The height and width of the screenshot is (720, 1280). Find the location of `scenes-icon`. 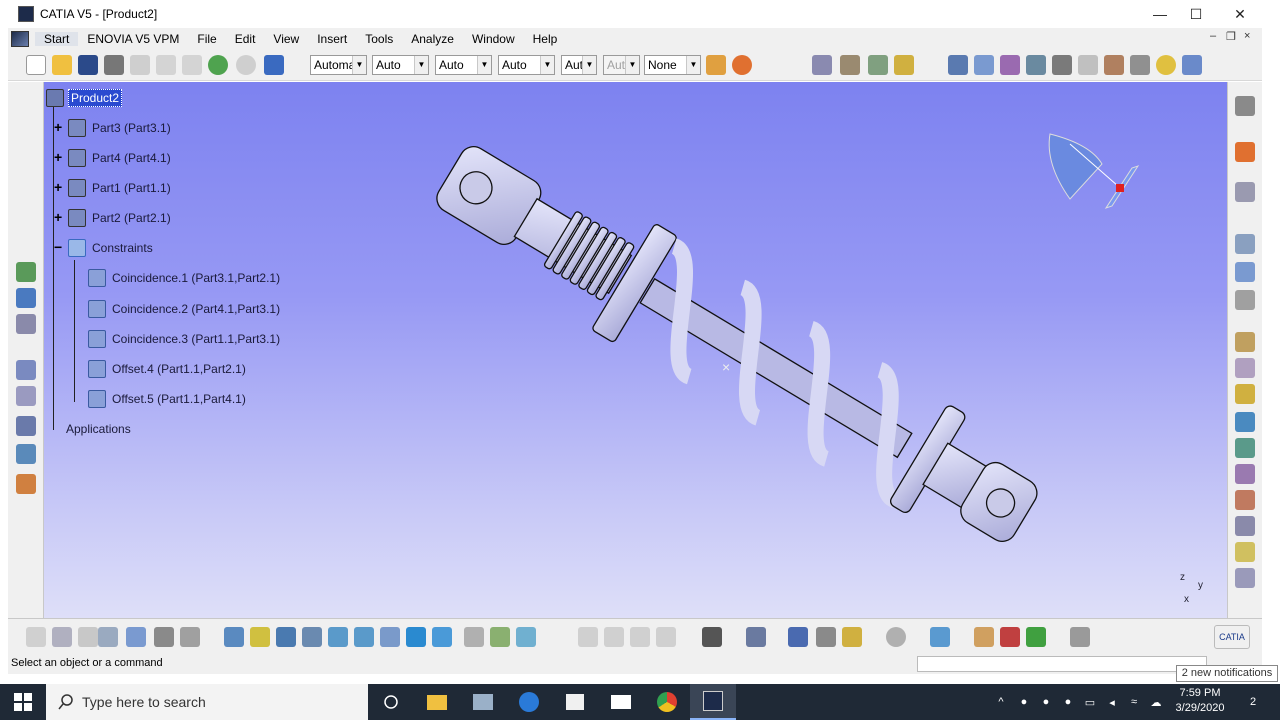

scenes-icon is located at coordinates (826, 637).